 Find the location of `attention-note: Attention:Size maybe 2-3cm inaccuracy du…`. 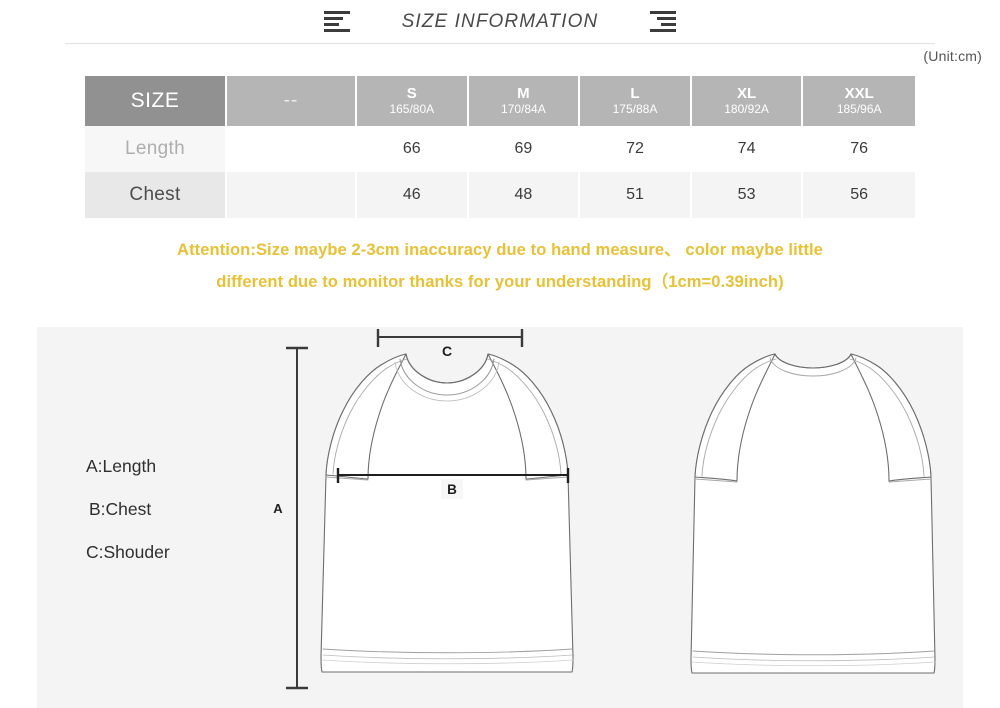

attention-note: Attention:Size maybe 2-3cm inaccuracy du… is located at coordinates (500, 266).